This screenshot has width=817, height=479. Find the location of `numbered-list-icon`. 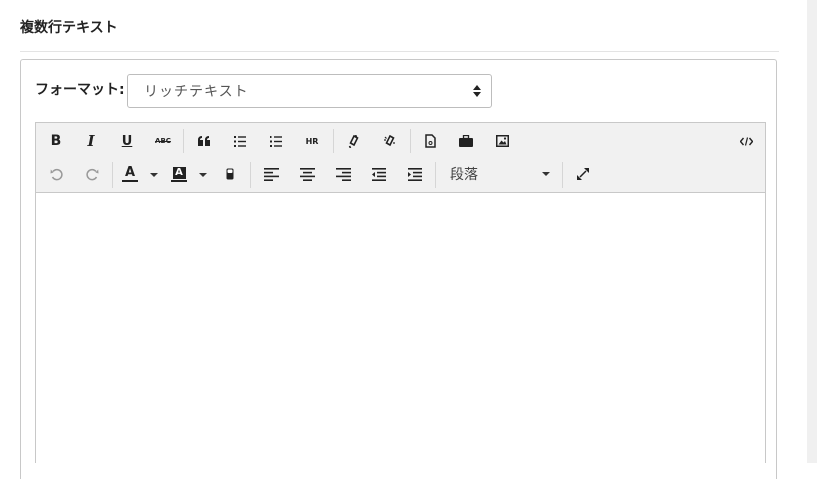

numbered-list-icon is located at coordinates (276, 141).